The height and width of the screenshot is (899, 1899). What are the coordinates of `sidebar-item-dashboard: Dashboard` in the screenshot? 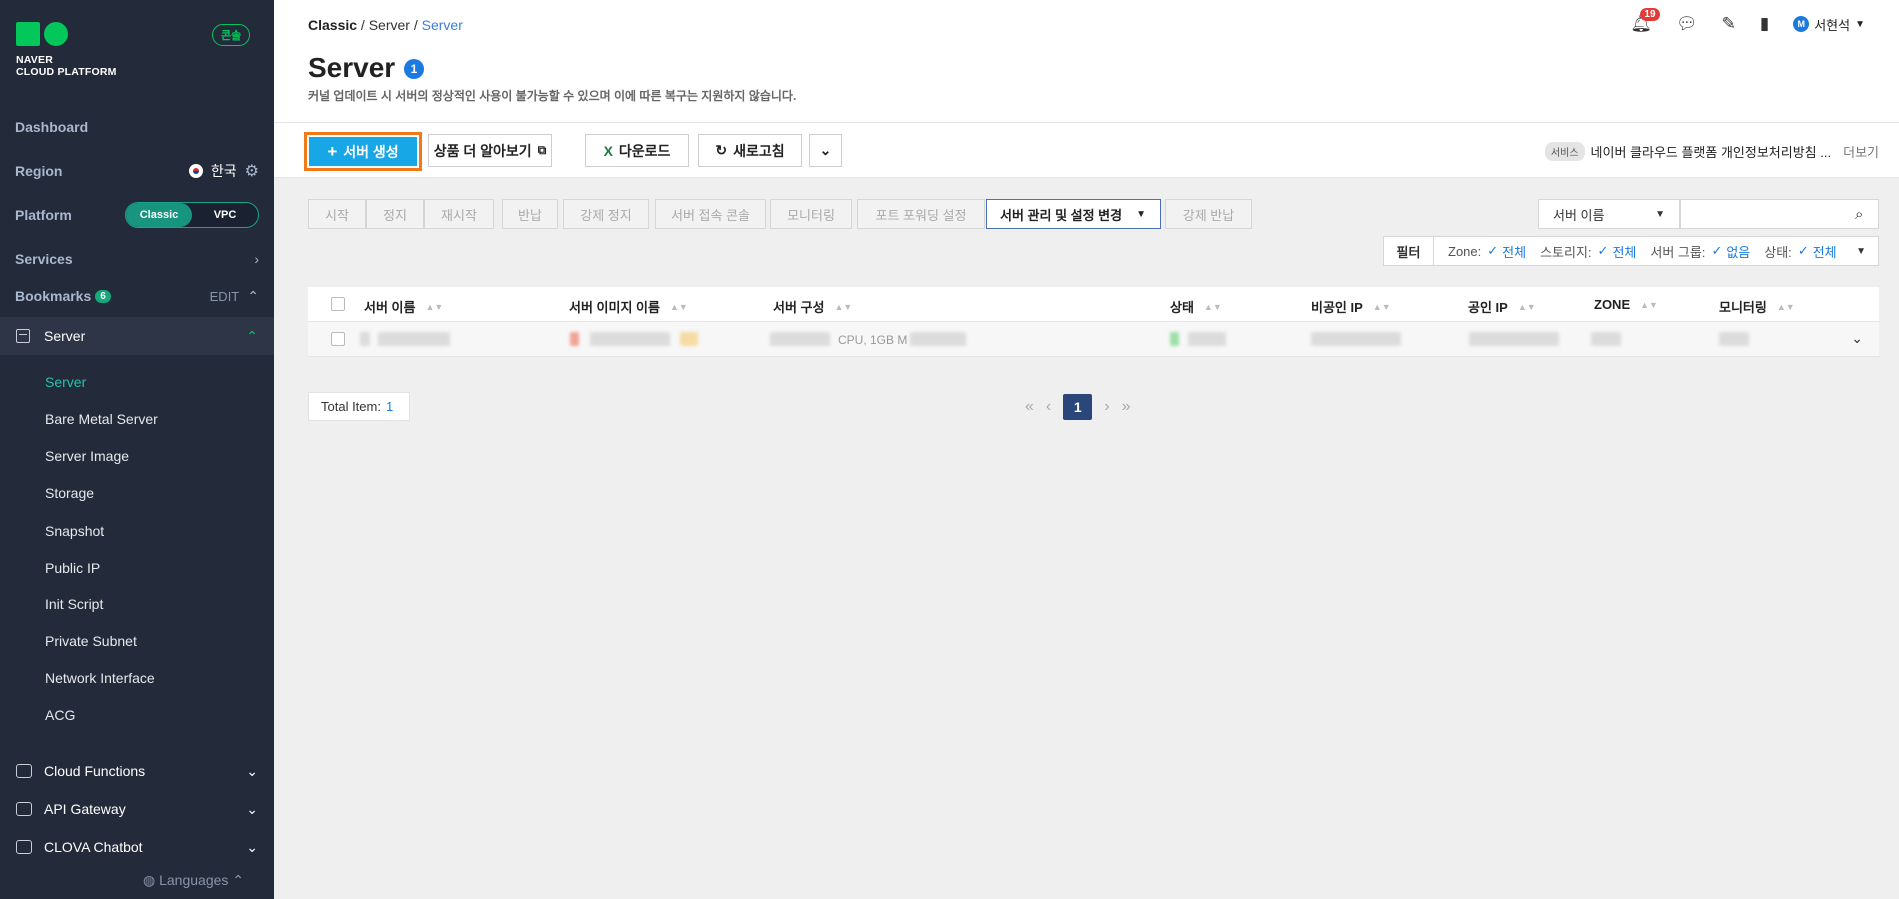 It's located at (137, 127).